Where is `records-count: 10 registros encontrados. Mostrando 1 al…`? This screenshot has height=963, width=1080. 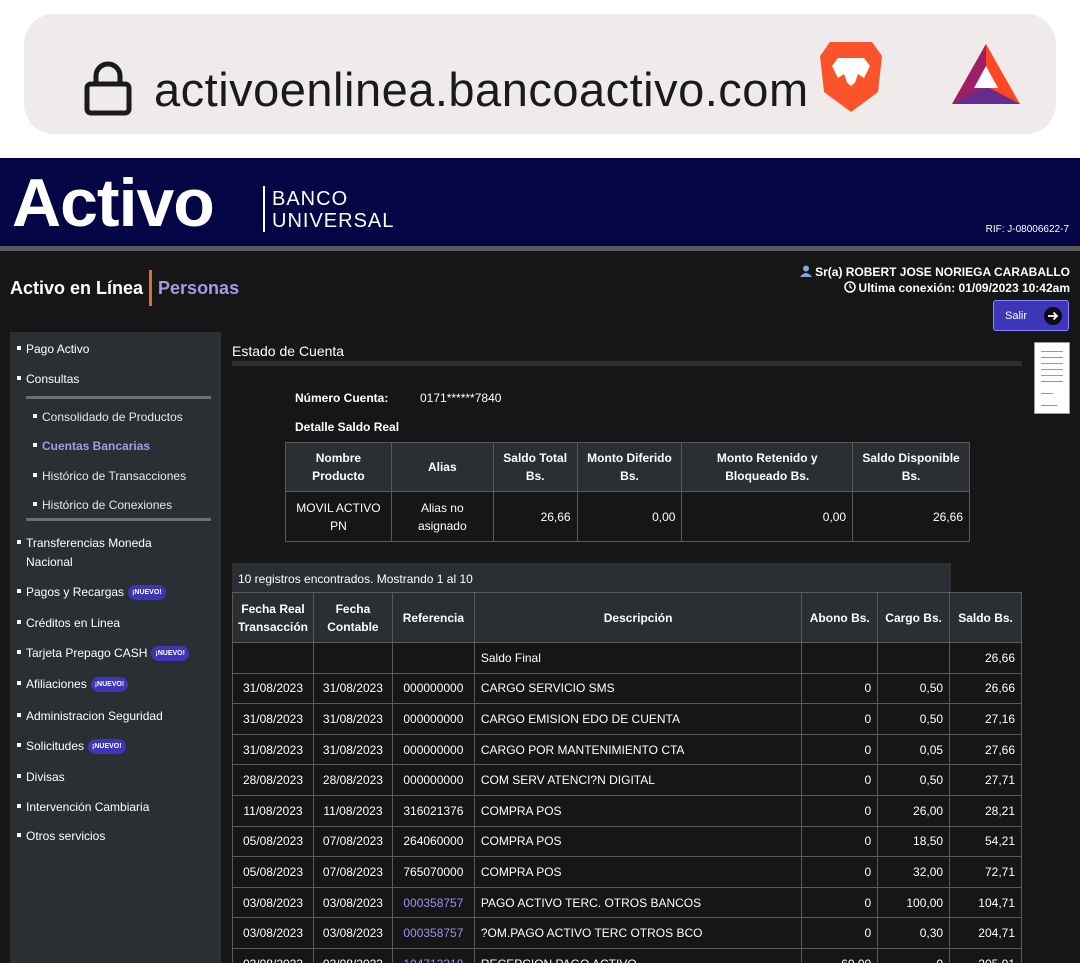
records-count: 10 registros encontrados. Mostrando 1 al… is located at coordinates (591, 578).